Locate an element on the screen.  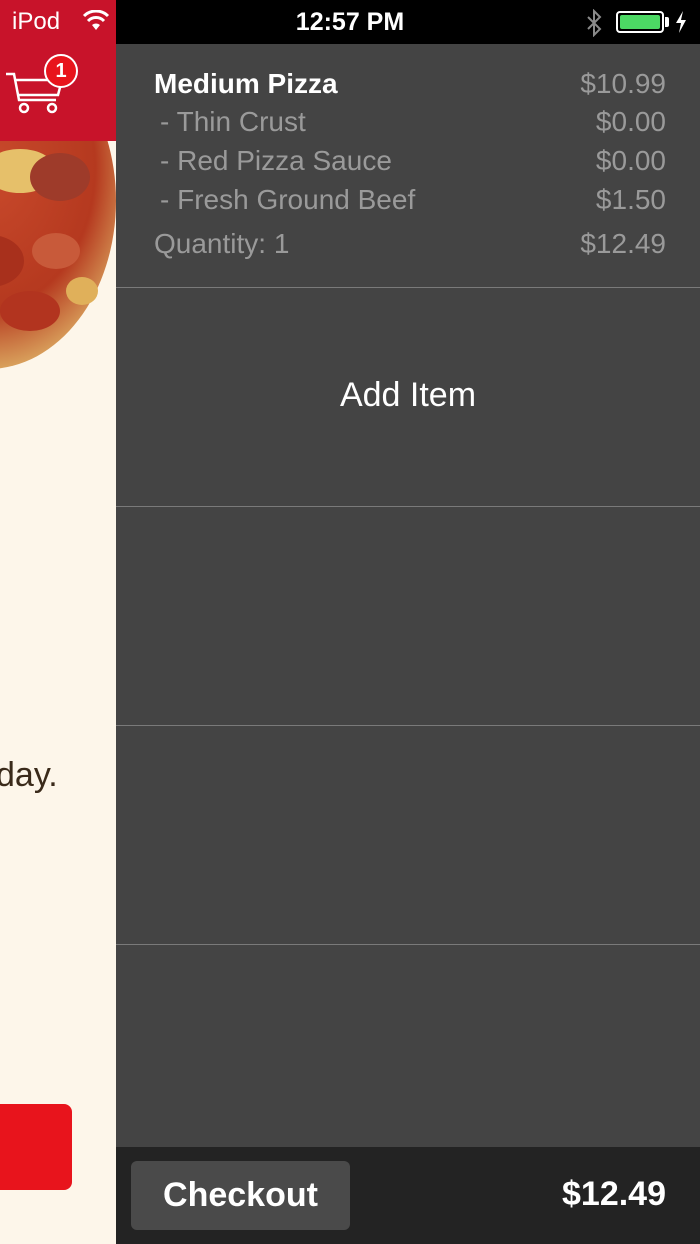
add-item-button: Add Item is located at coordinates (408, 395).